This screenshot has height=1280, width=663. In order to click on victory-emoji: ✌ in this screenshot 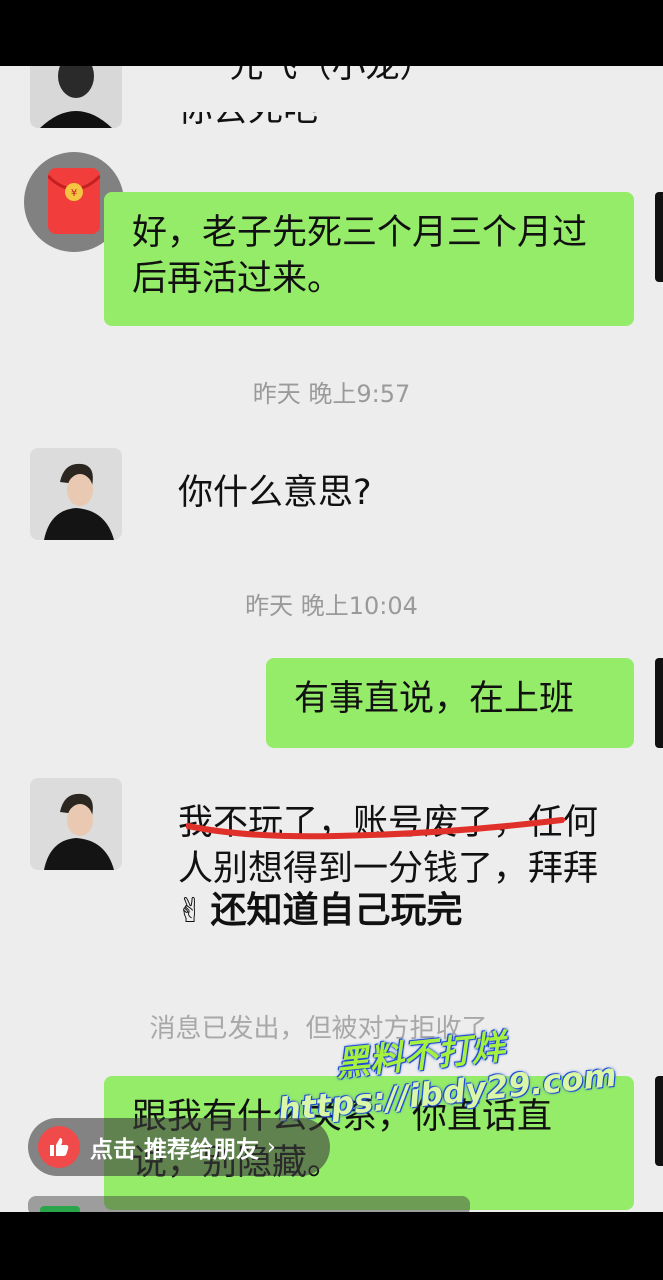, I will do `click(190, 911)`.